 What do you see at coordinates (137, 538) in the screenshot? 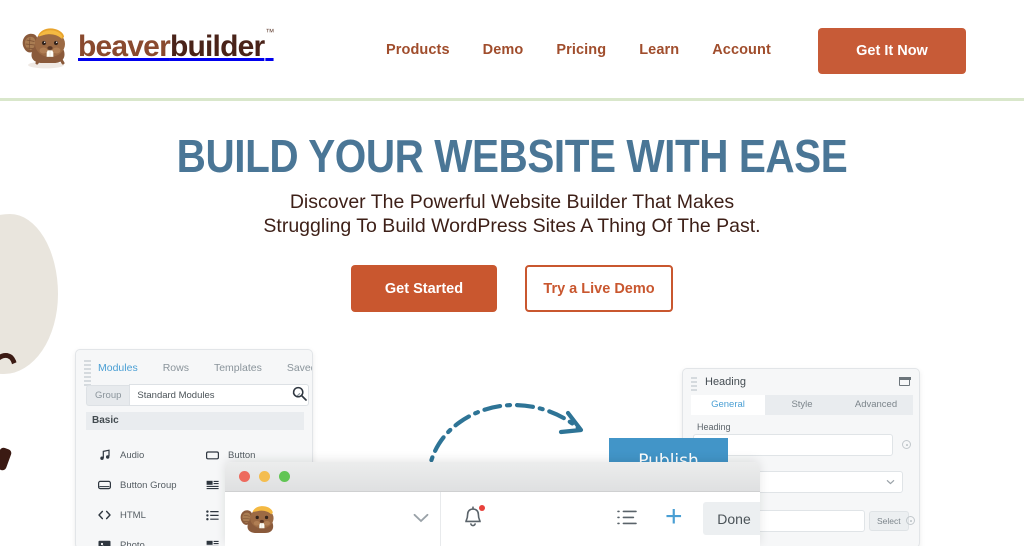
I see `module-item-photo: Photo` at bounding box center [137, 538].